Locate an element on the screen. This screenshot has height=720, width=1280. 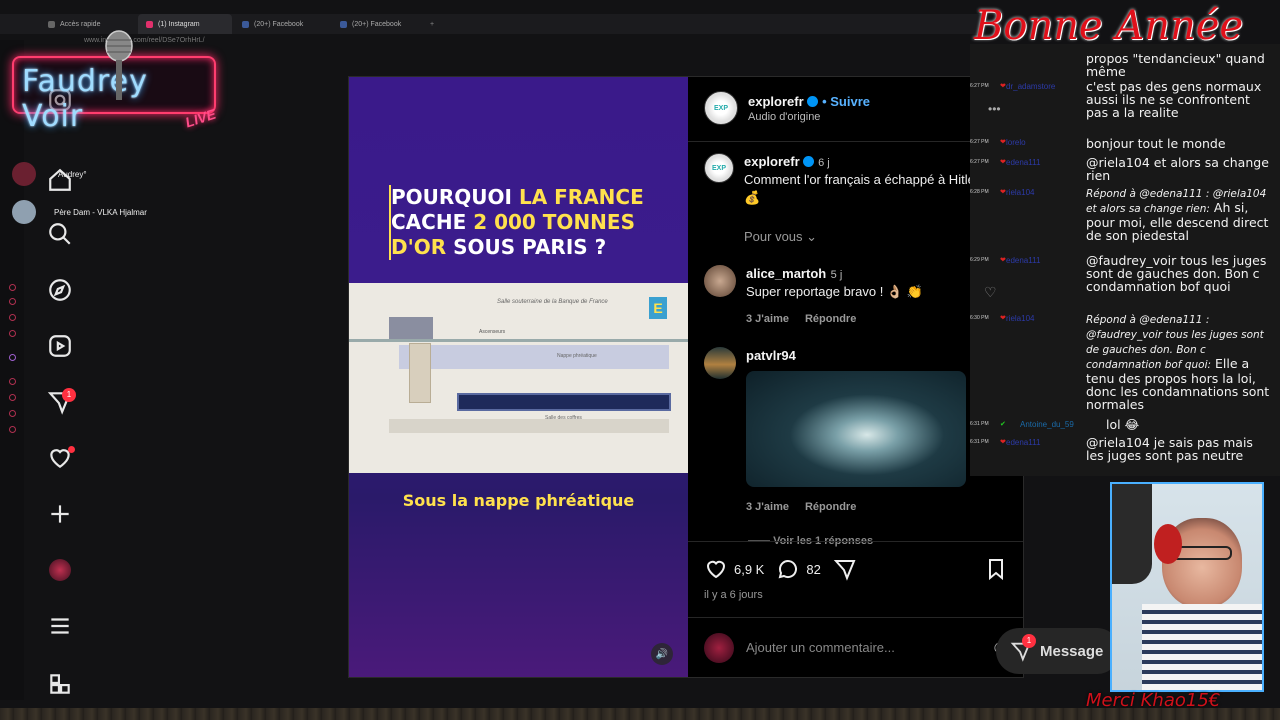
create-icon is located at coordinates (60, 514).